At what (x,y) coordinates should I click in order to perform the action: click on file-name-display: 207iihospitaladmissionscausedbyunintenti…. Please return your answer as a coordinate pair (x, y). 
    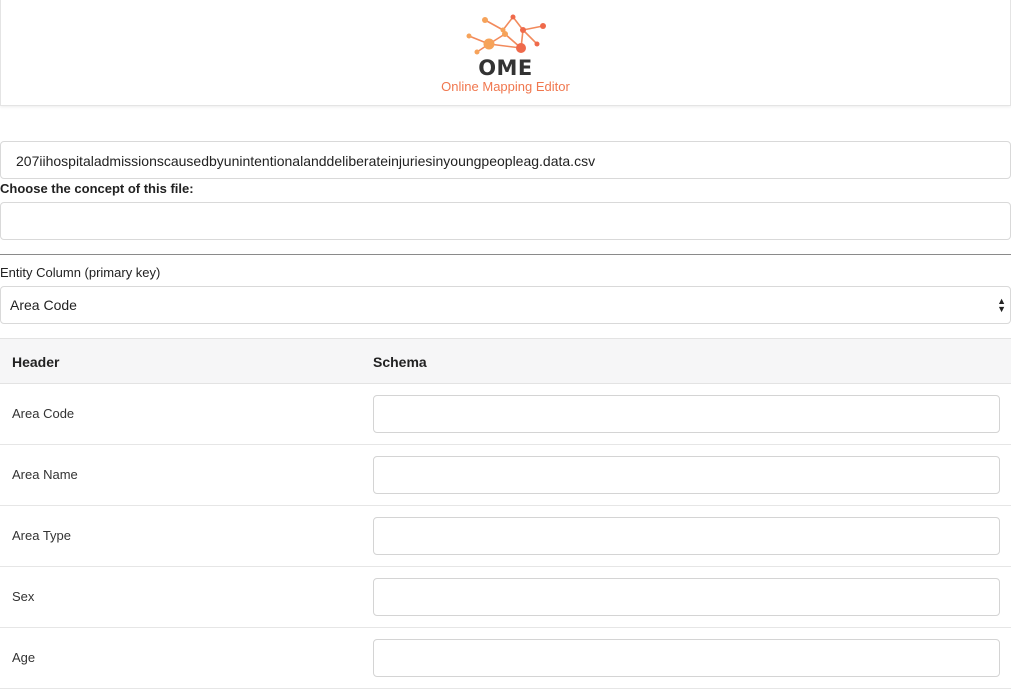
    Looking at the image, I should click on (505, 160).